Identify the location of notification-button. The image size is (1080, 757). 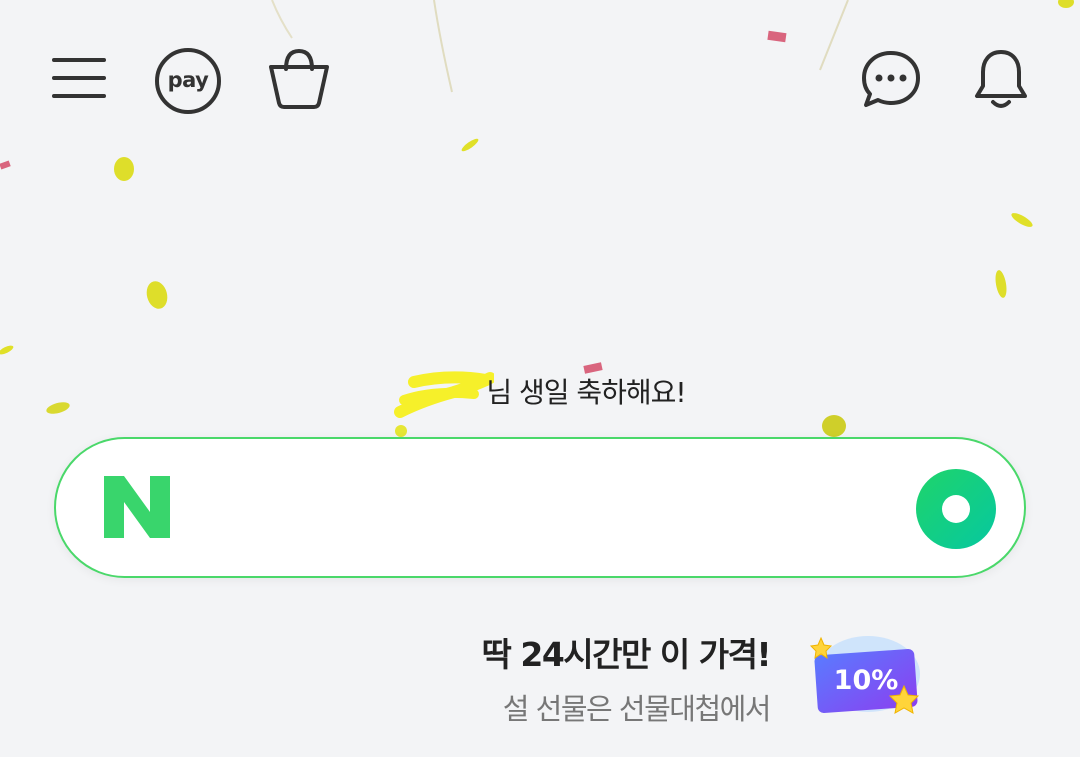
(1001, 79).